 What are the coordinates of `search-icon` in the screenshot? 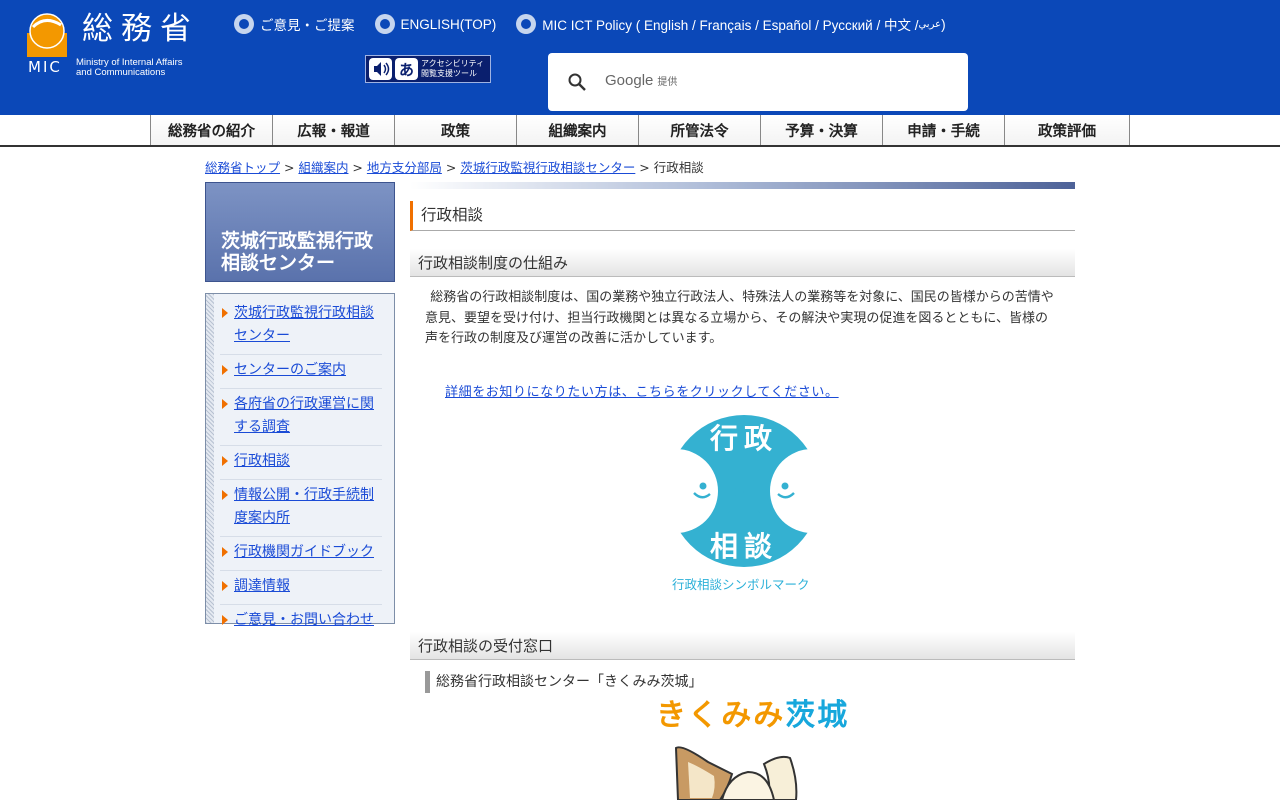 It's located at (577, 82).